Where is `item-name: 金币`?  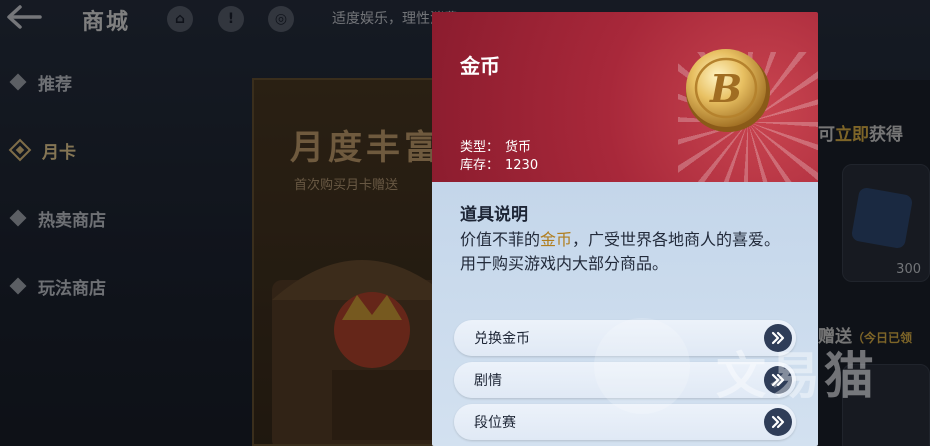 item-name: 金币 is located at coordinates (480, 66).